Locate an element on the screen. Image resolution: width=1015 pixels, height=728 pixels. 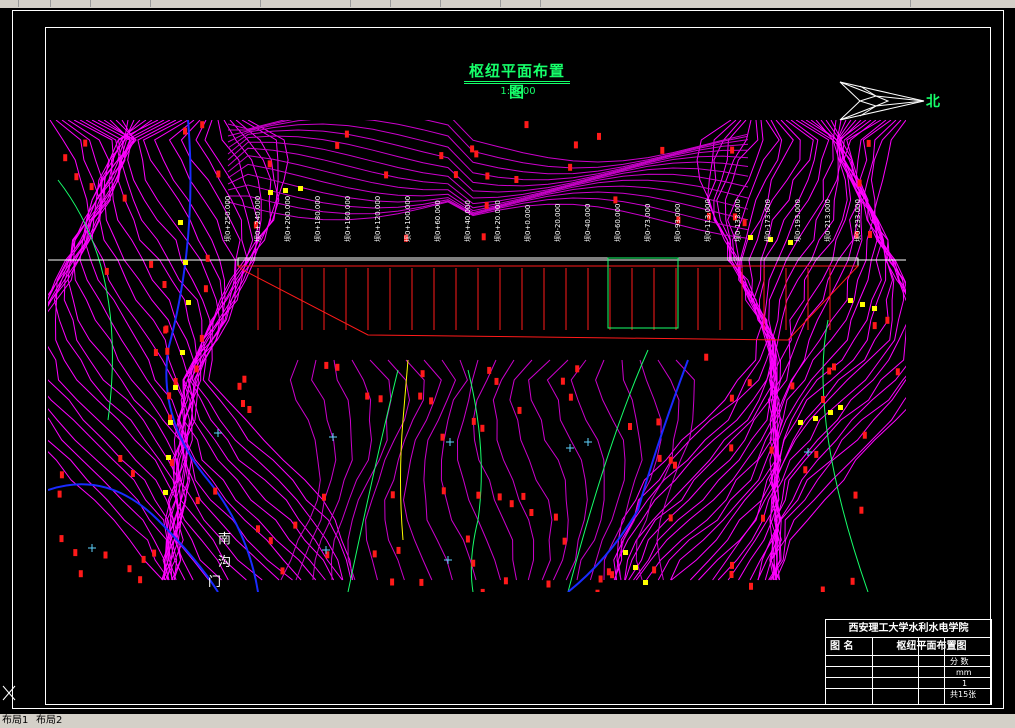
station-label: 坝0+160.000 is located at coordinates (347, 219).